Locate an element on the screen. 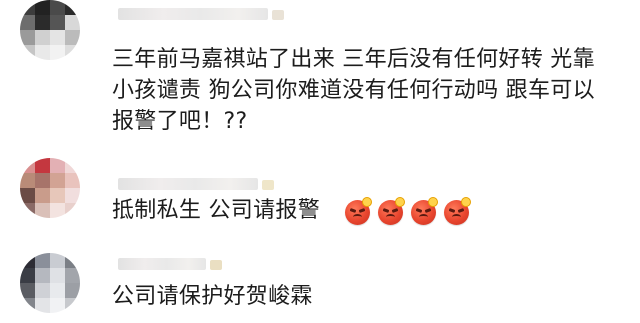 The height and width of the screenshot is (323, 640). comment-text: 抵制私生 公司请报警 is located at coordinates (216, 210).